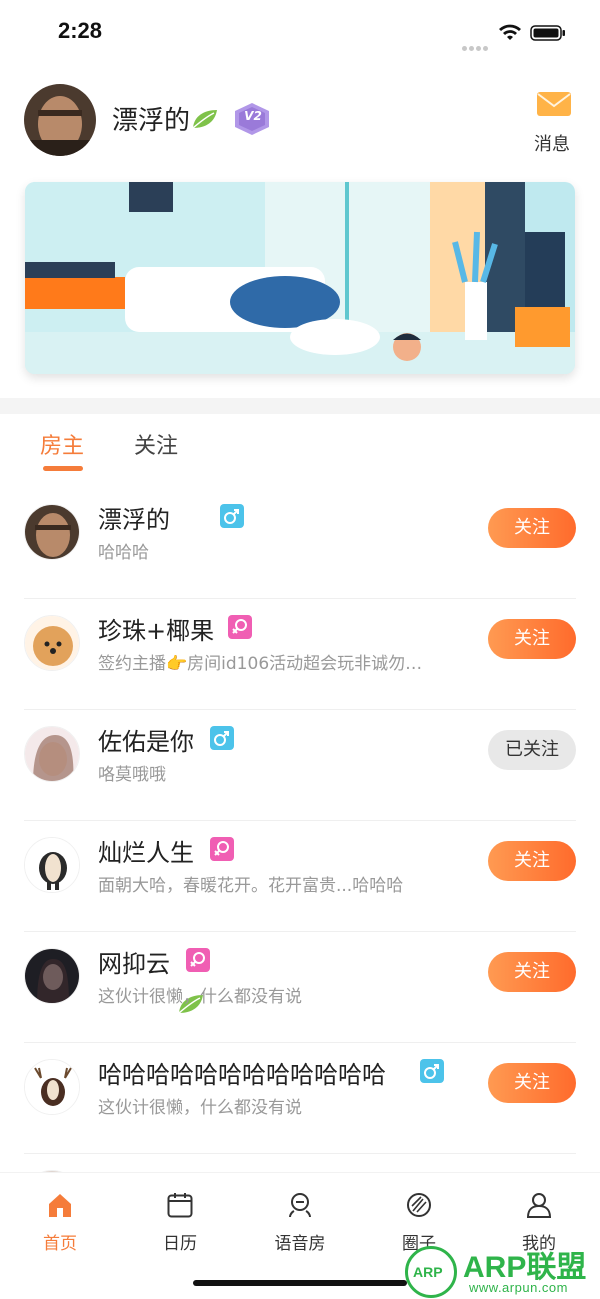  Describe the element at coordinates (242, 1075) in the screenshot. I see `list-item-name: 哈哈哈哈哈哈哈哈哈哈哈哈` at that location.